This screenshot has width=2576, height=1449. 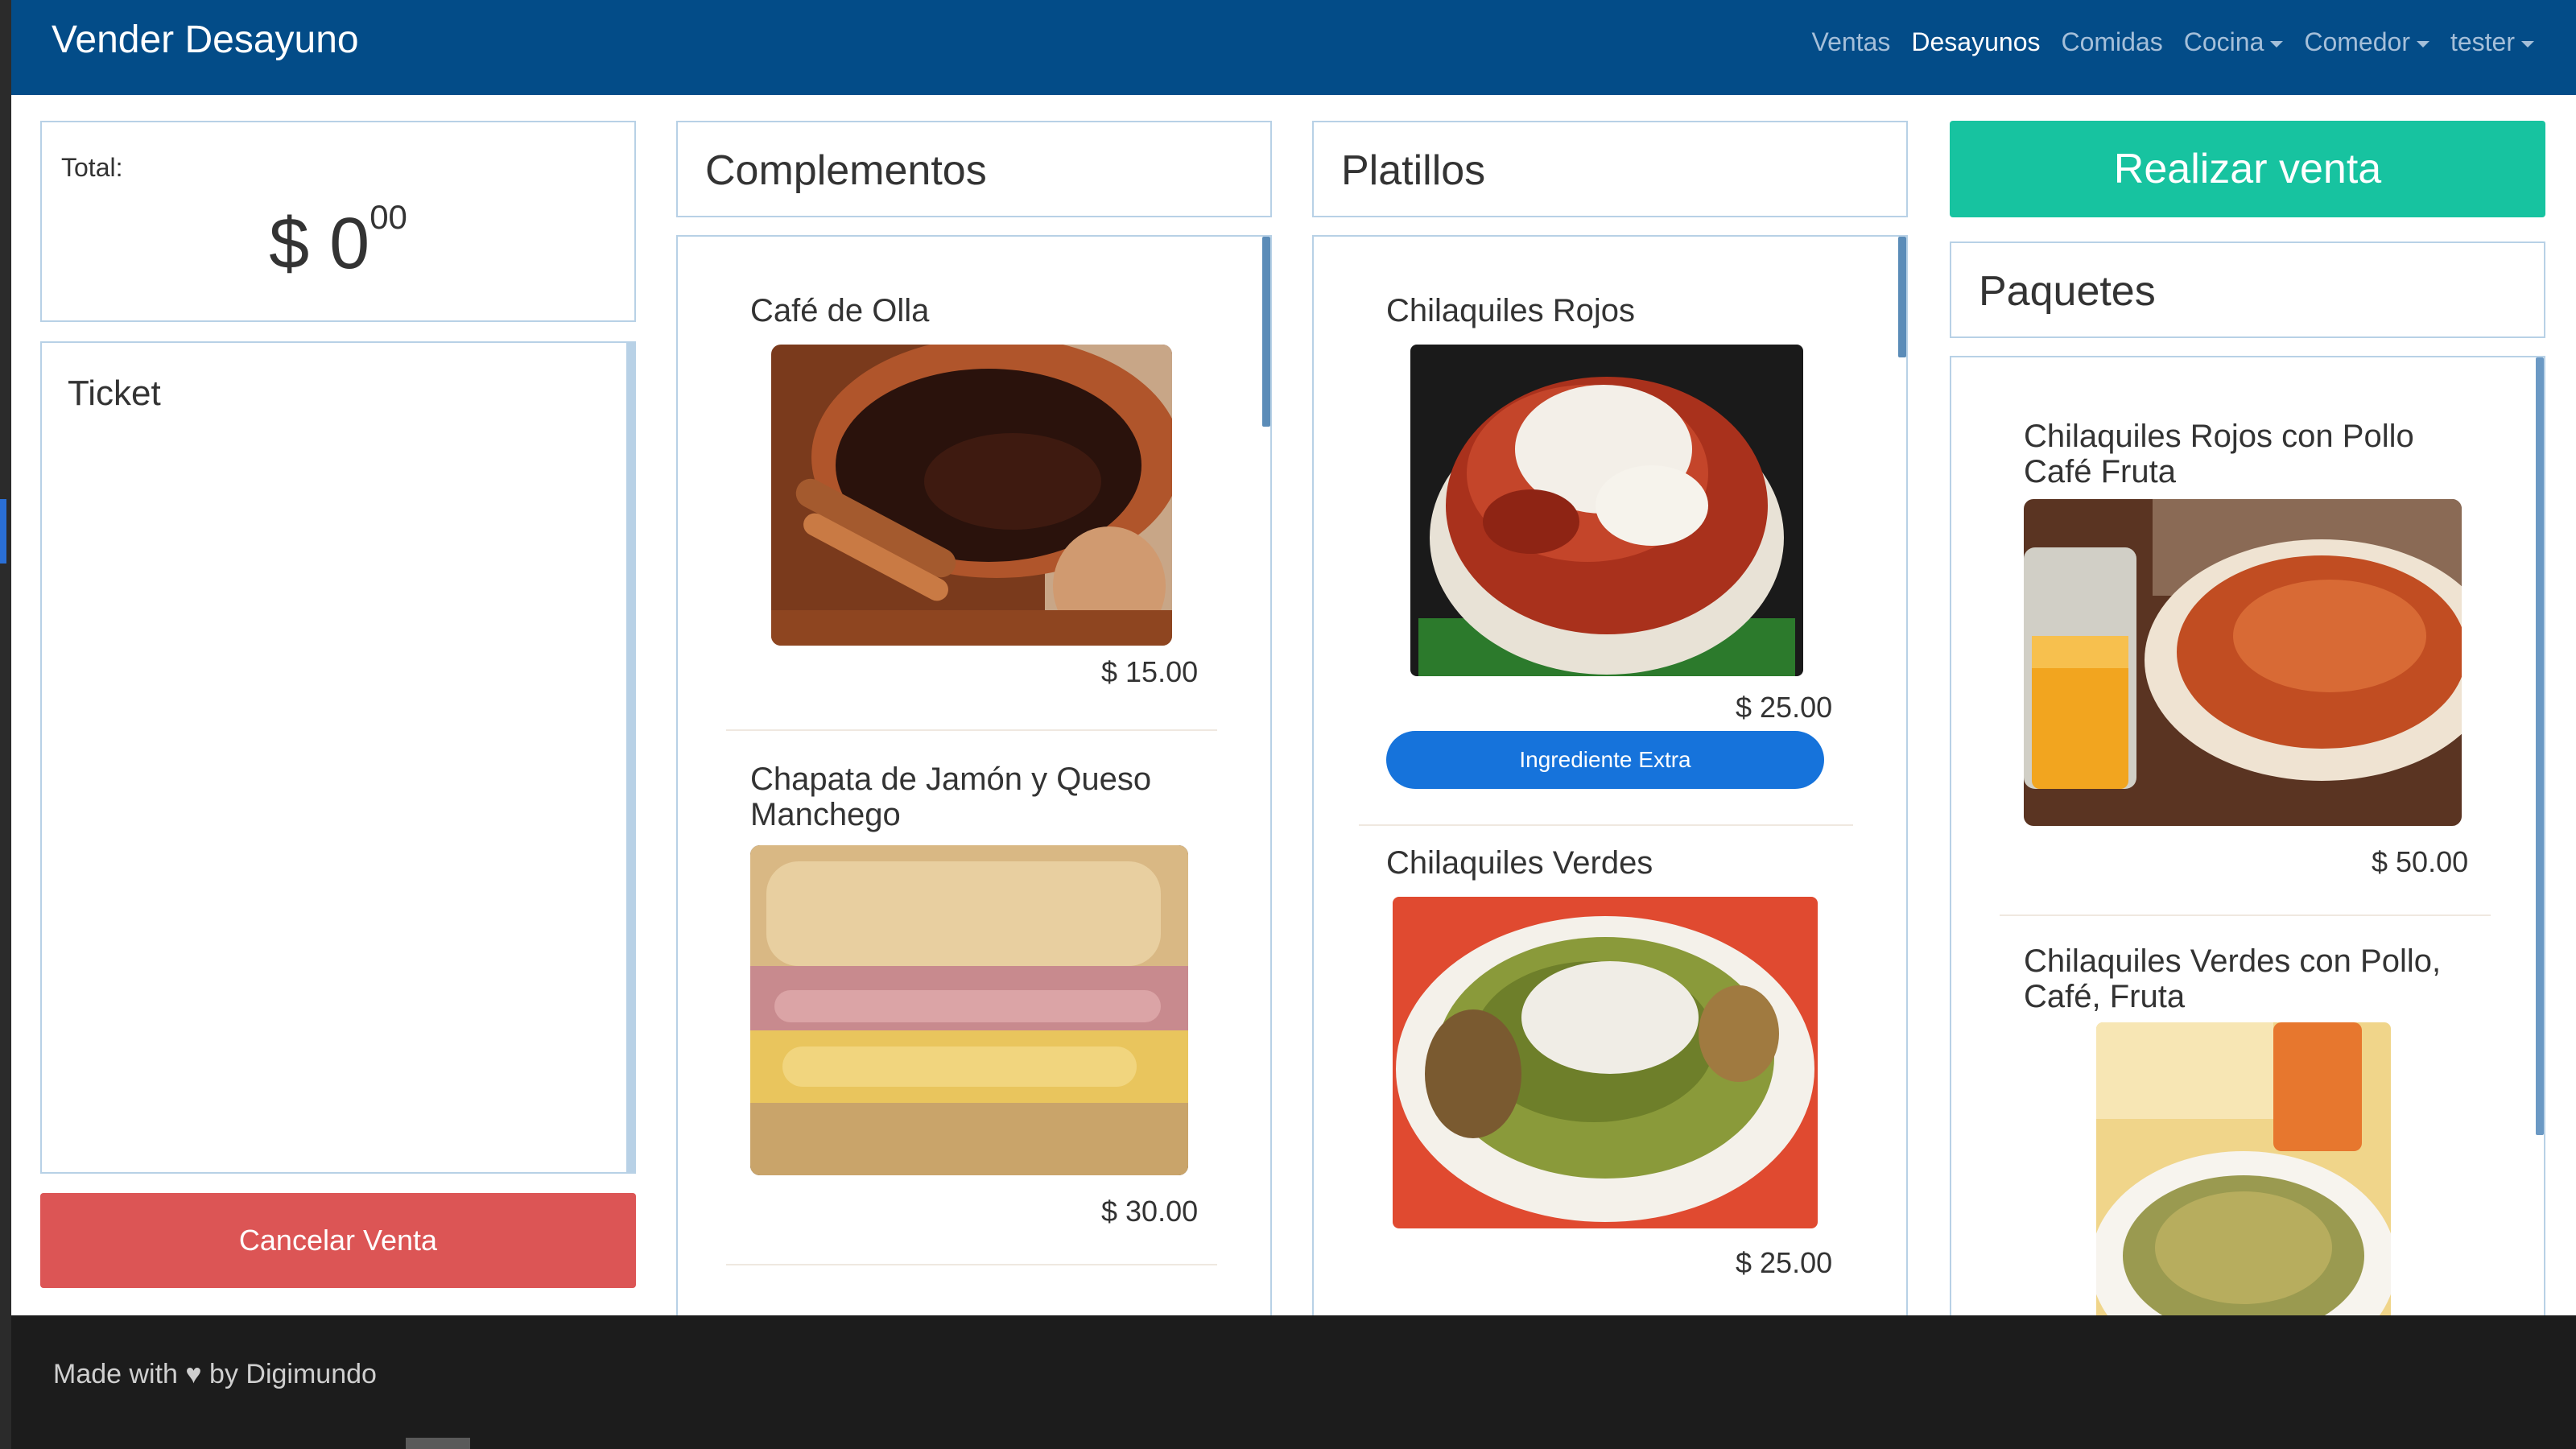 I want to click on green-chilaquiles-photo, so click(x=1605, y=1062).